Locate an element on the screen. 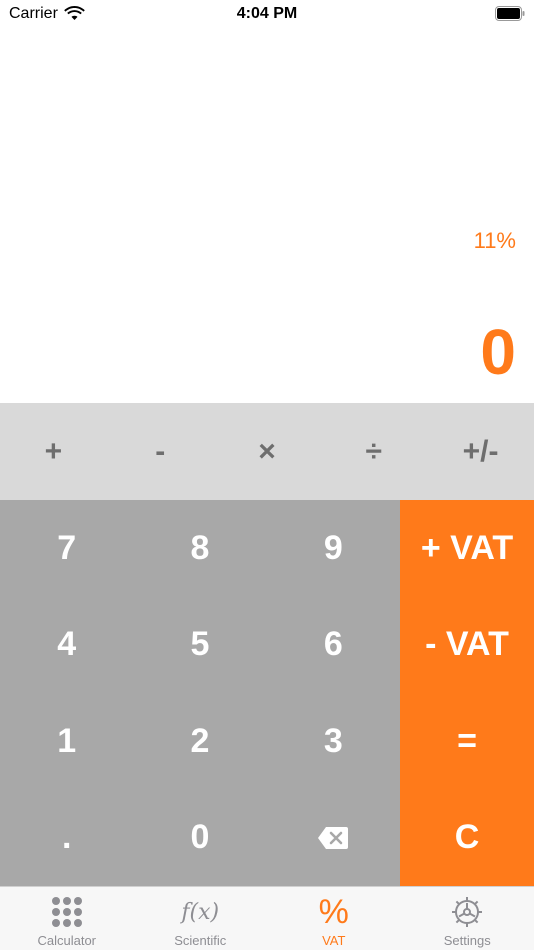 The height and width of the screenshot is (950, 534). backspace-icon is located at coordinates (333, 837).